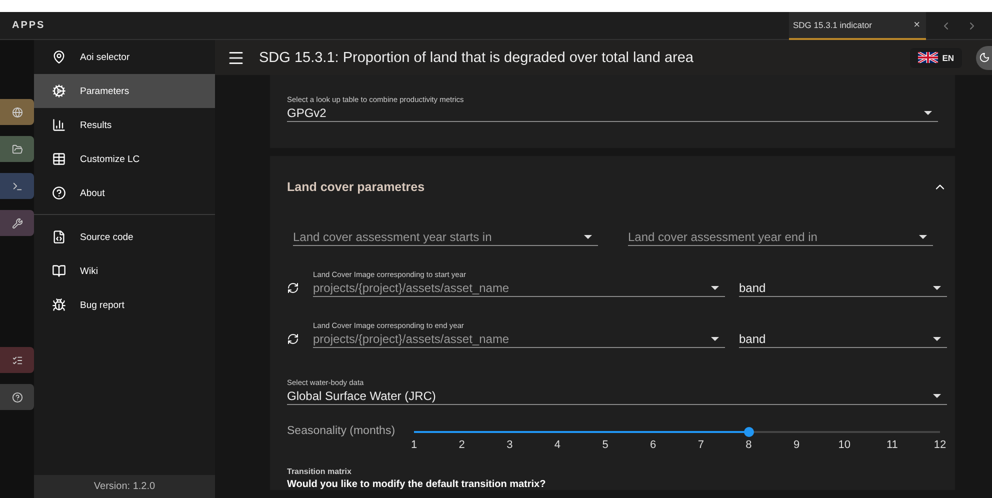 This screenshot has height=498, width=992. What do you see at coordinates (557, 445) in the screenshot?
I see `tick-label: 4` at bounding box center [557, 445].